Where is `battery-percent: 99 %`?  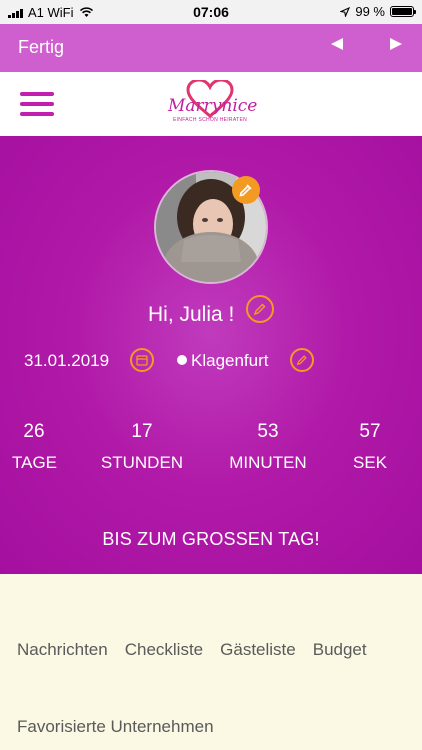 battery-percent: 99 % is located at coordinates (370, 11).